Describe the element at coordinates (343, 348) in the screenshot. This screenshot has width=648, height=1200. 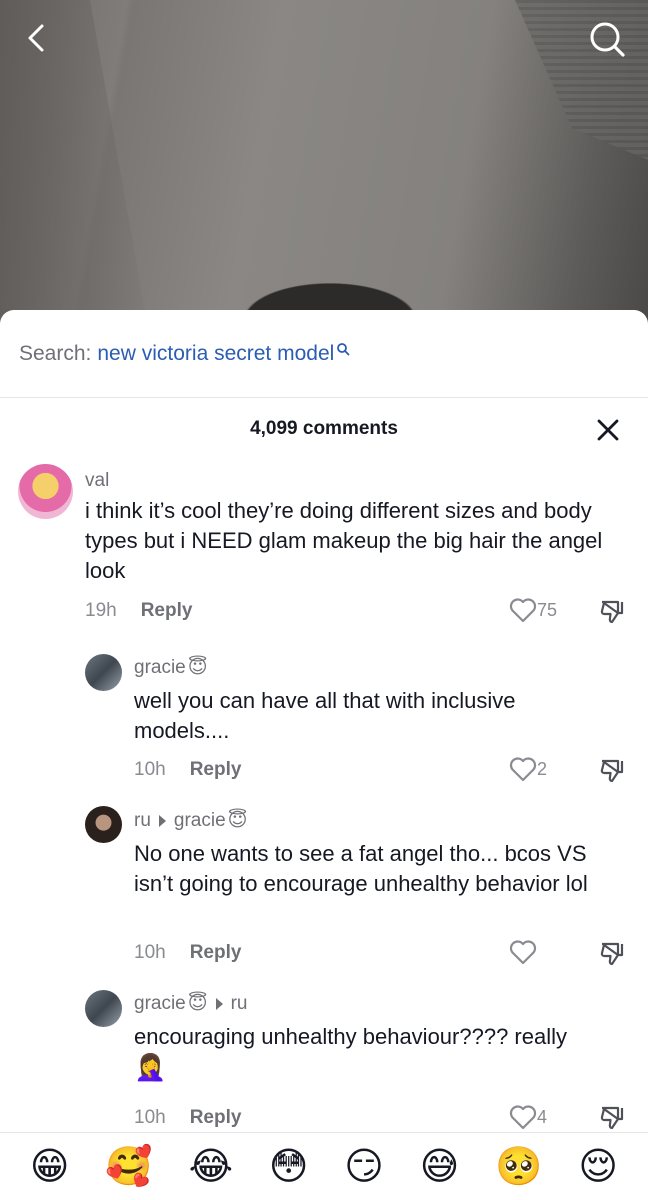
I see `small-search-icon` at that location.